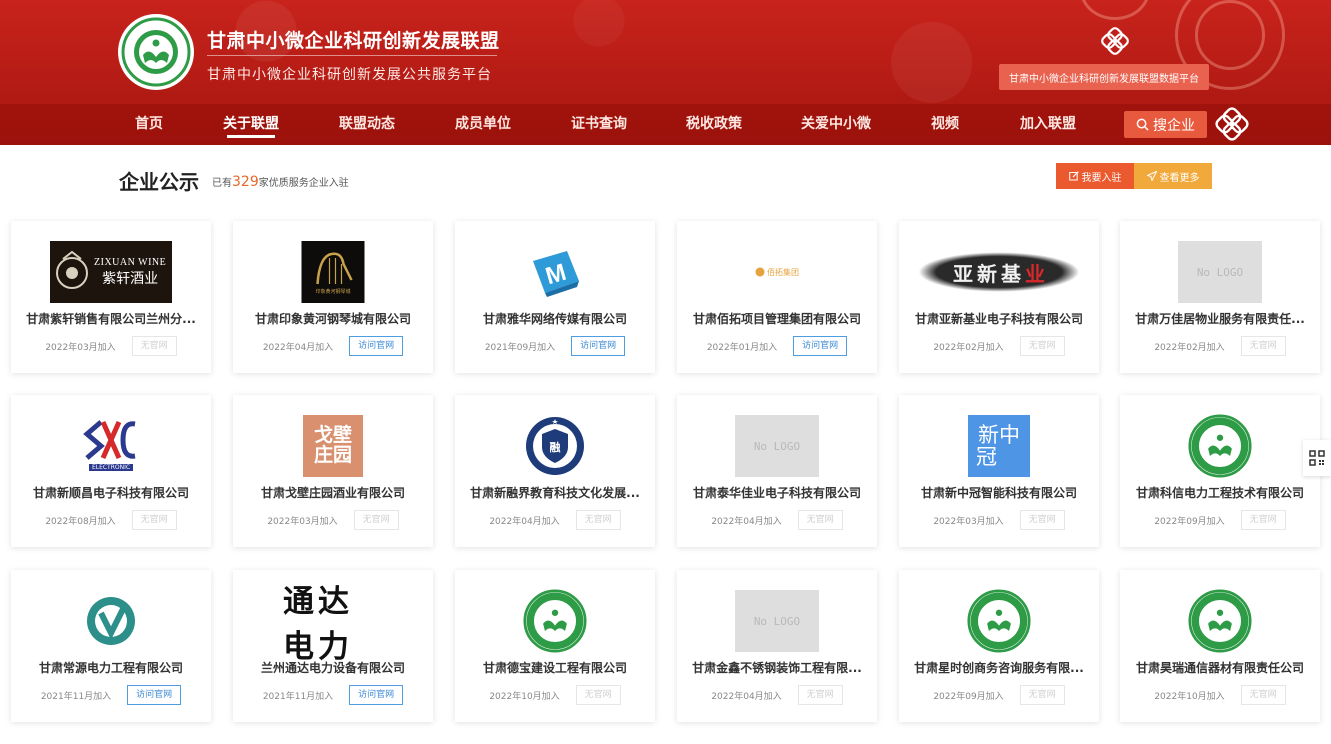 The width and height of the screenshot is (1331, 744). I want to click on company-logo-box: 新中冠, so click(999, 446).